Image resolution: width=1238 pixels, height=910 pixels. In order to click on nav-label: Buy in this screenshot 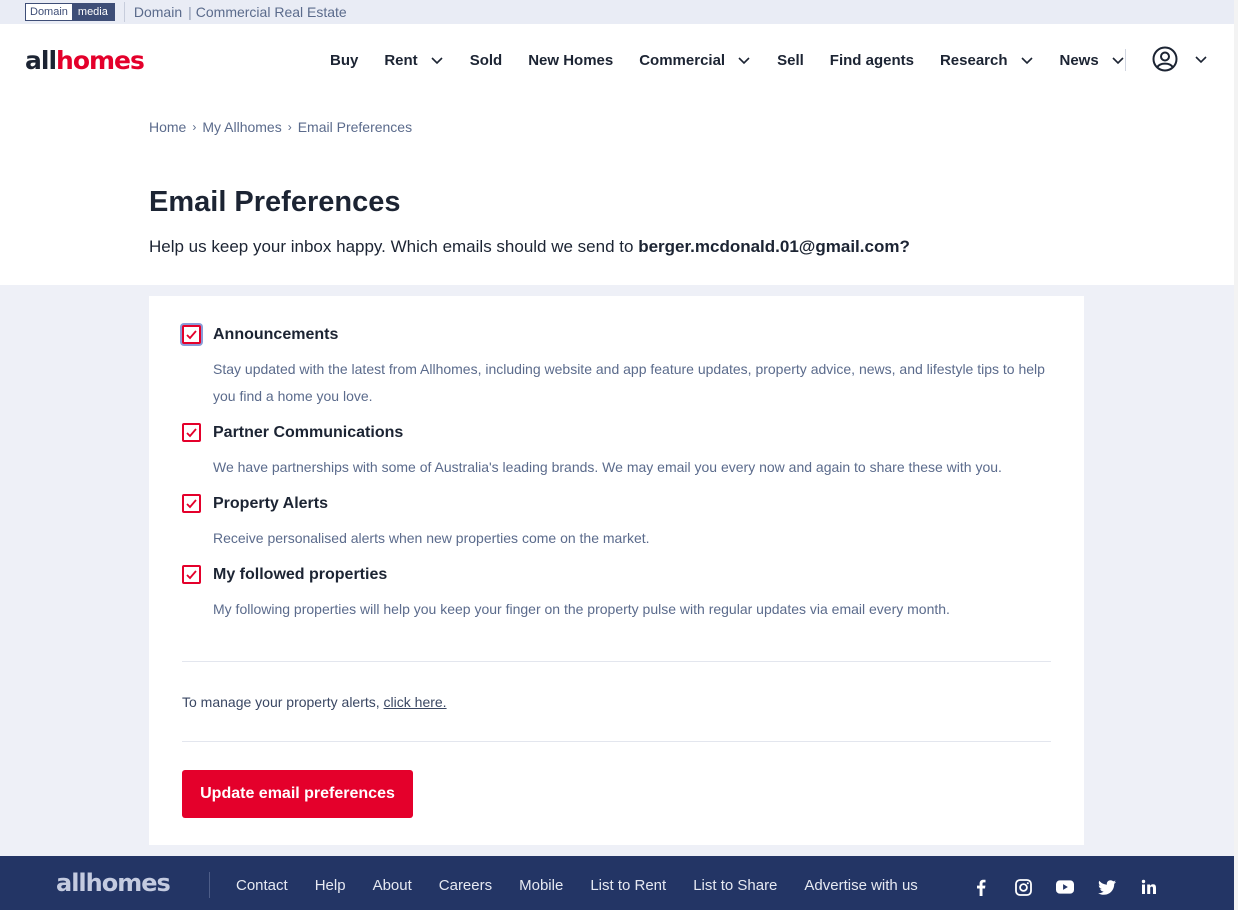, I will do `click(344, 60)`.